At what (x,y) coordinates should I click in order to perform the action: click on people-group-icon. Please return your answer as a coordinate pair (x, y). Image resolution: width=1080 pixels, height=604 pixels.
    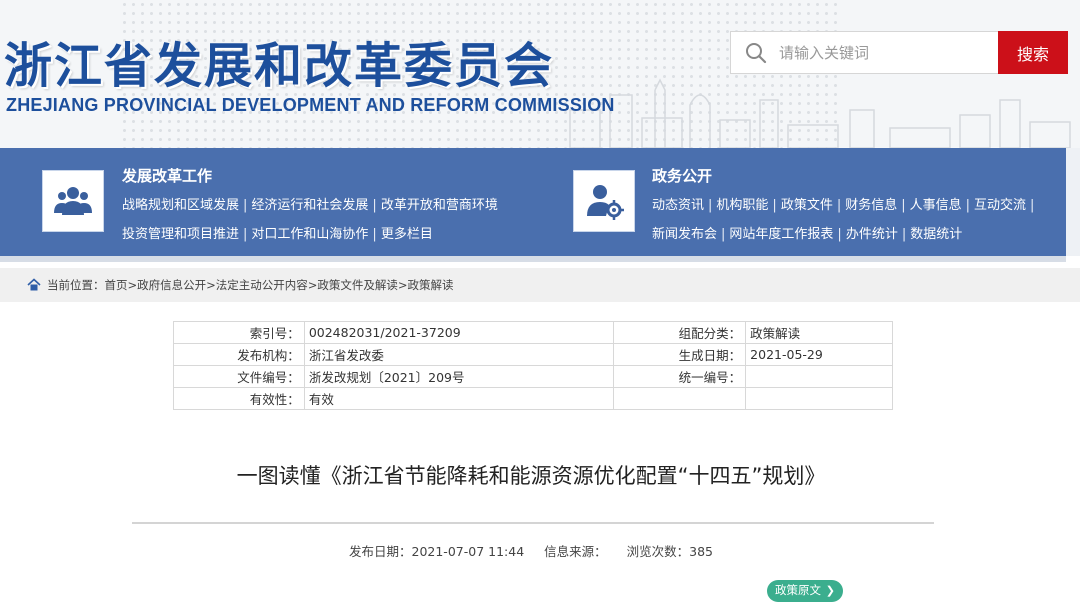
    Looking at the image, I should click on (73, 201).